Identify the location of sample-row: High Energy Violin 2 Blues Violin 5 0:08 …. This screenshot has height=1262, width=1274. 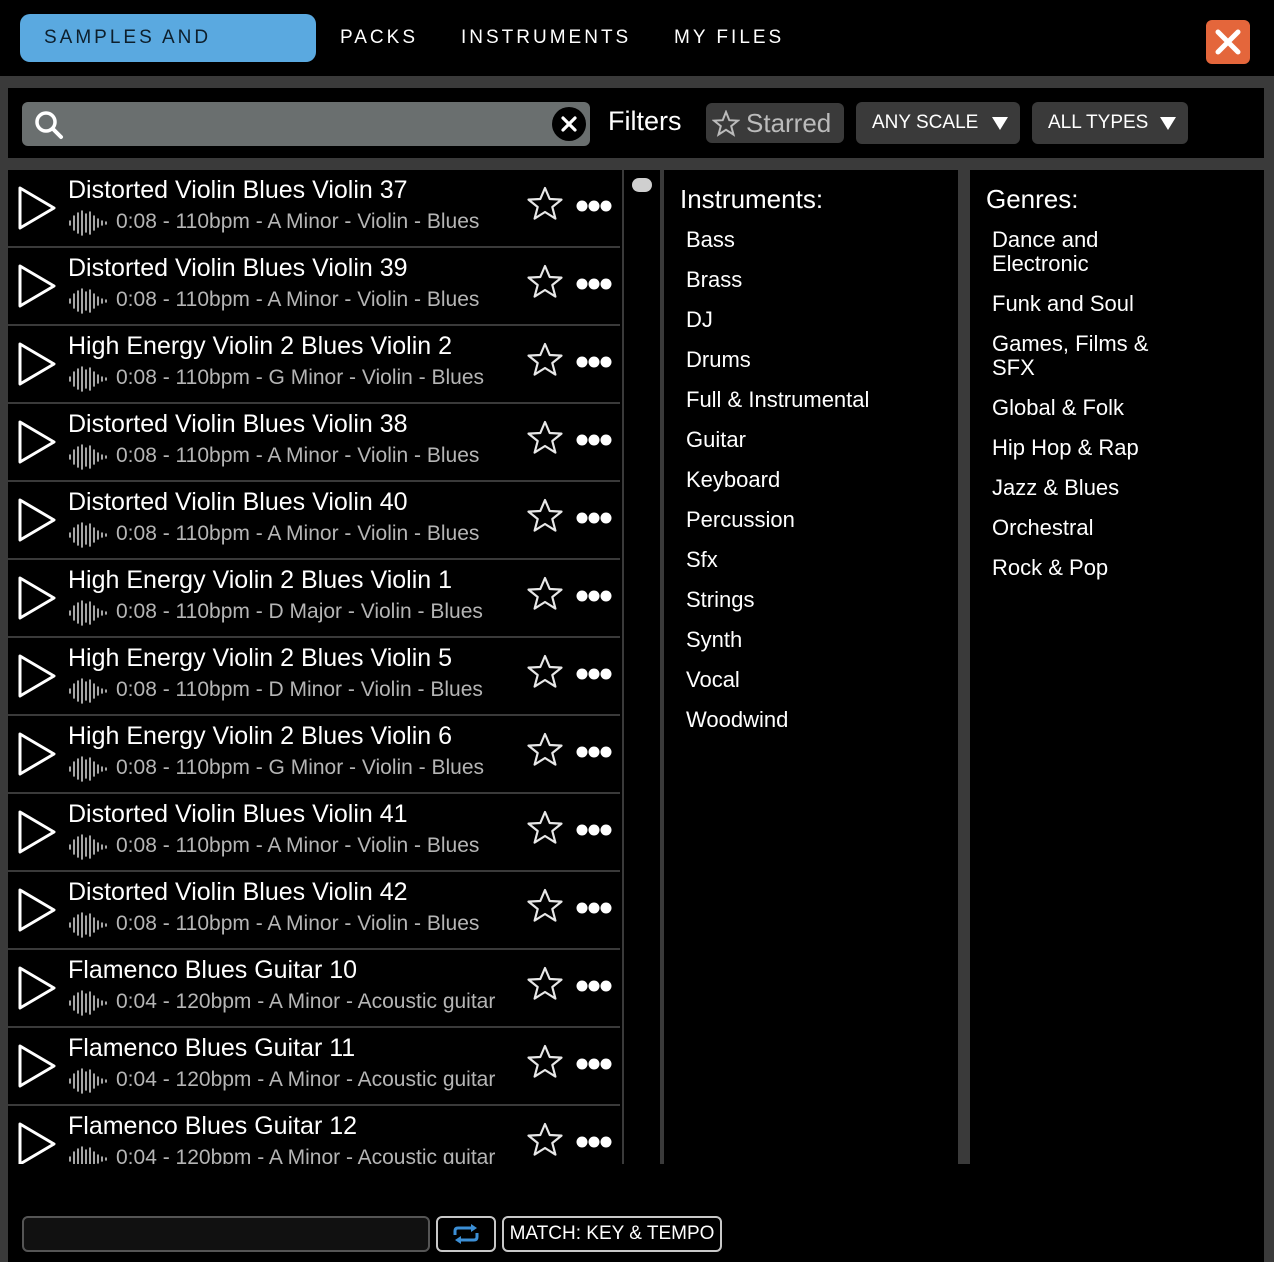
(314, 676).